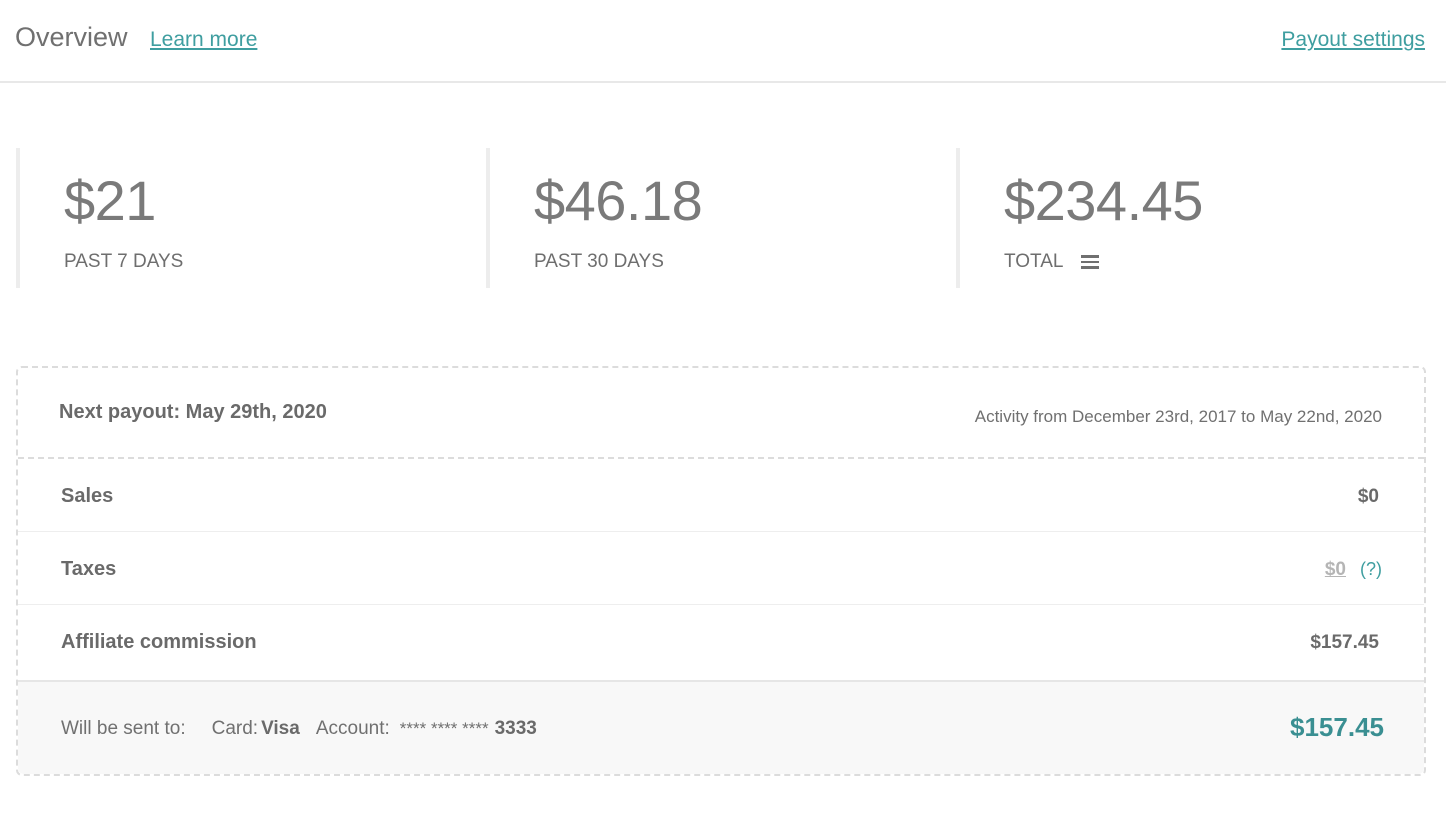  Describe the element at coordinates (1090, 262) in the screenshot. I see `menu-icon` at that location.